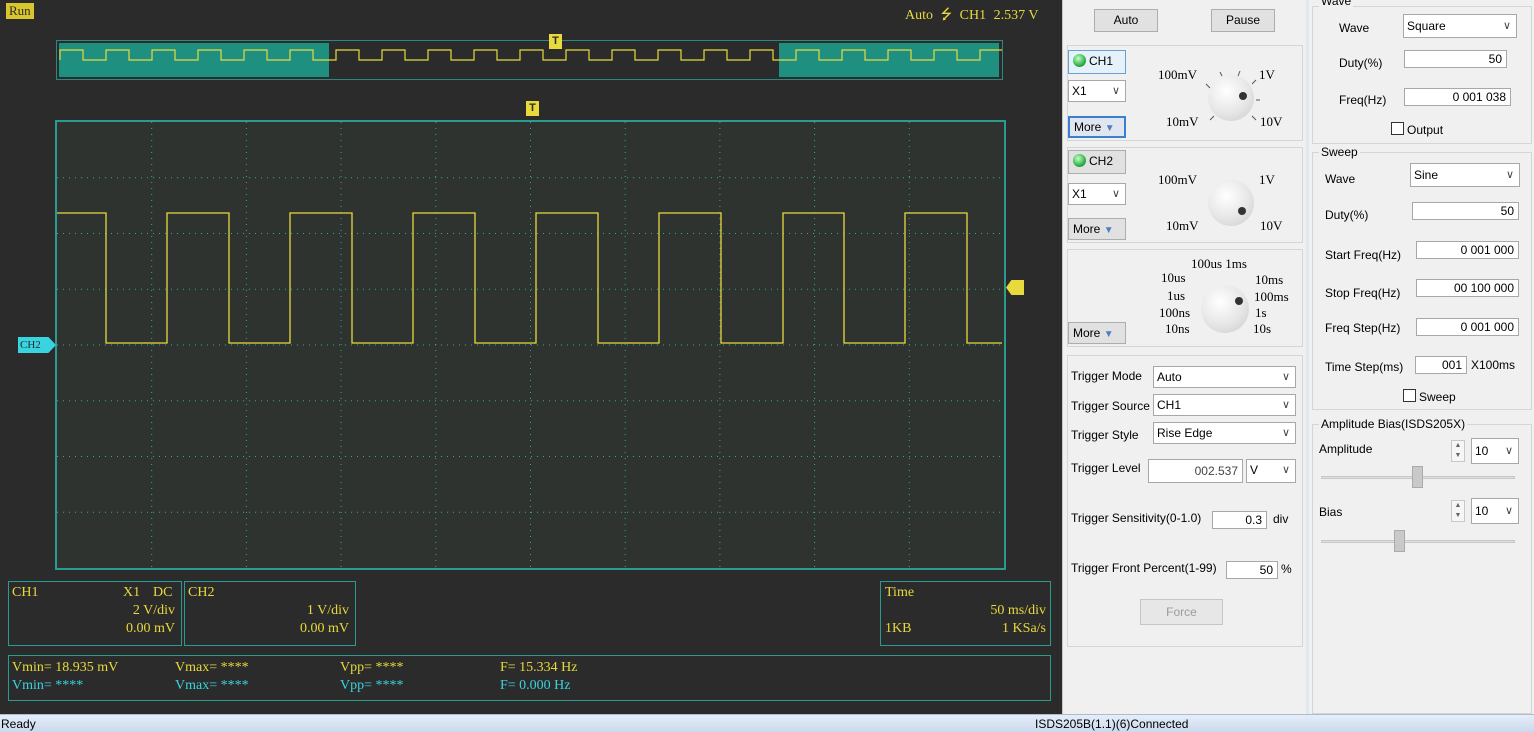  Describe the element at coordinates (1467, 250) in the screenshot. I see `start-freq-input: 0 001 000` at that location.